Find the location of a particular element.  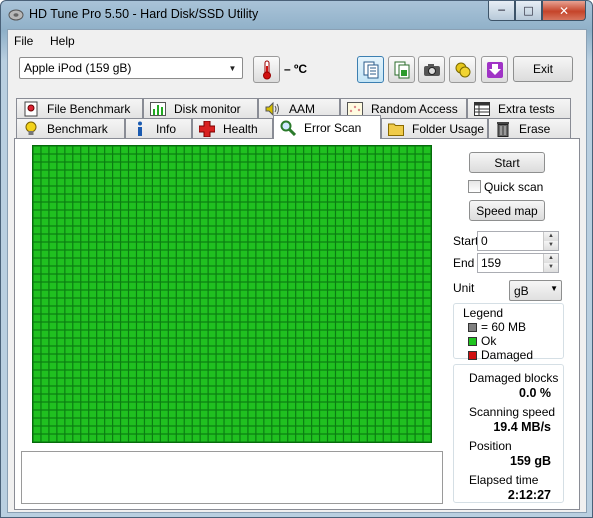

lightbulb-icon is located at coordinates (31, 129).